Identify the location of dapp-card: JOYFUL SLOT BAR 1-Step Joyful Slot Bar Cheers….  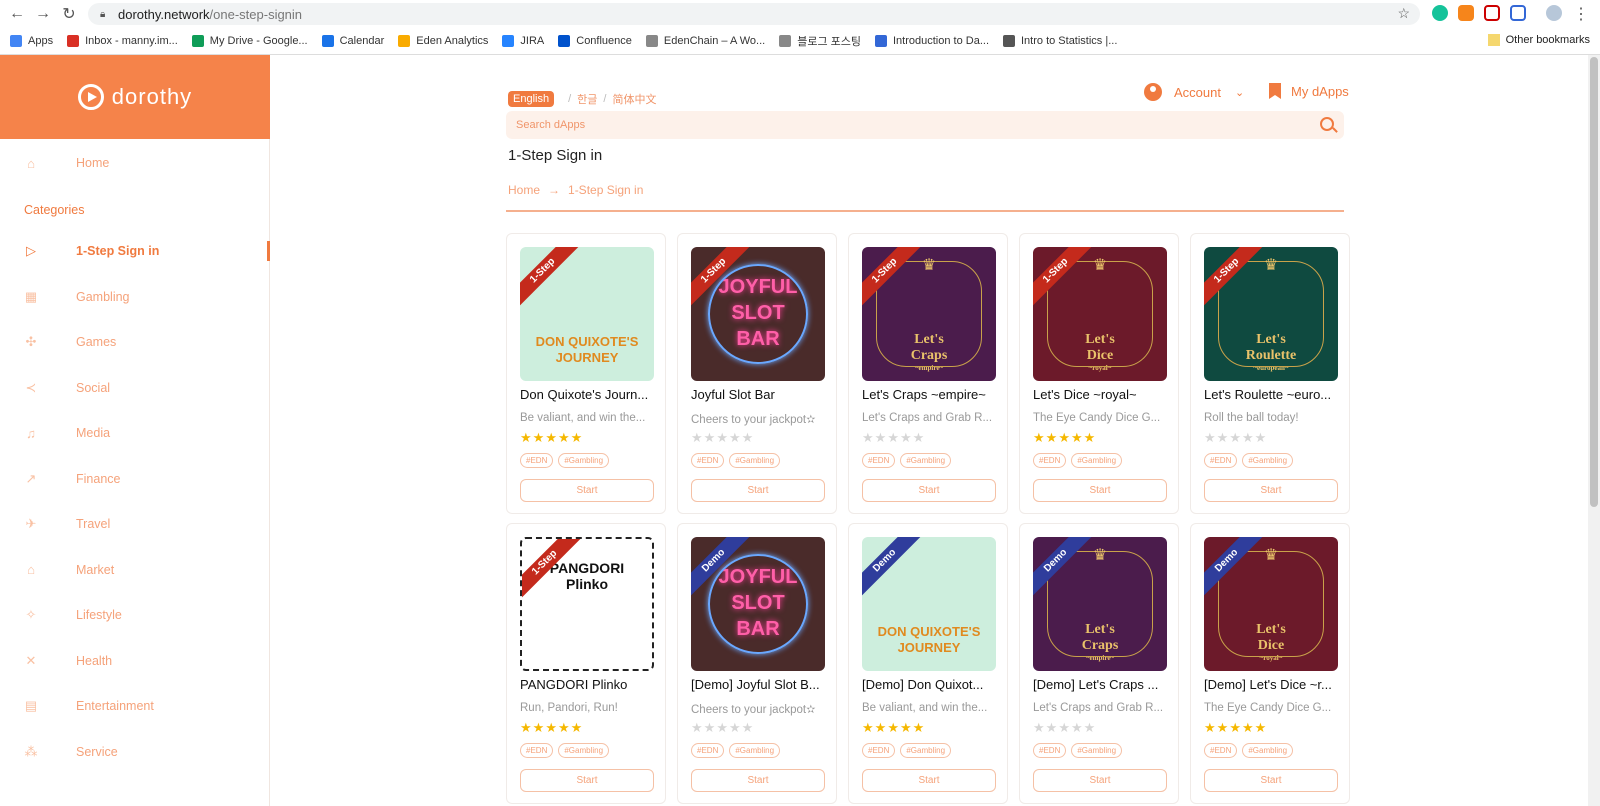
(757, 373).